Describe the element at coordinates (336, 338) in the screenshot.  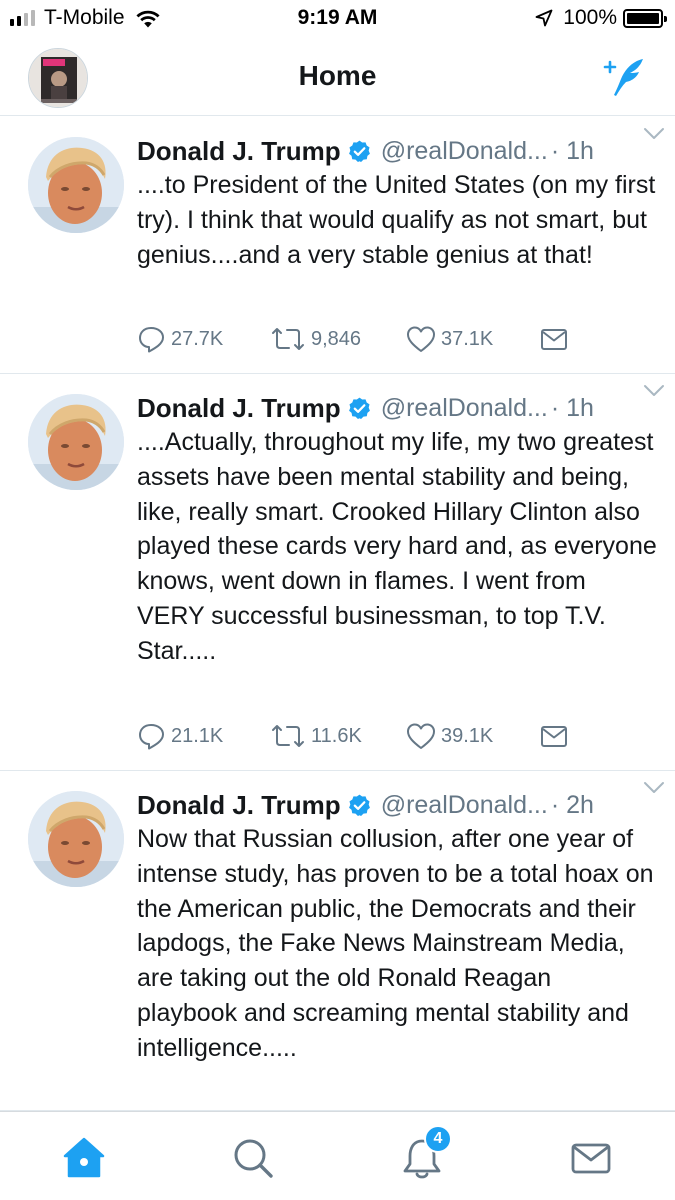
I see `retweet-count: 9,846` at that location.